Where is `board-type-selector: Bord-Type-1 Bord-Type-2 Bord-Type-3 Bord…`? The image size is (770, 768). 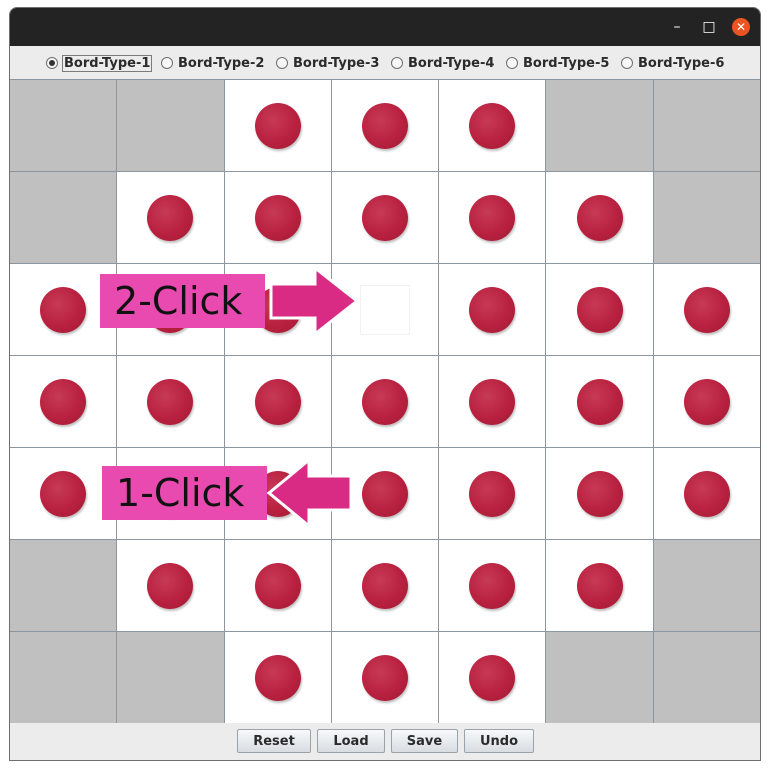 board-type-selector: Bord-Type-1 Bord-Type-2 Bord-Type-3 Bord… is located at coordinates (385, 62).